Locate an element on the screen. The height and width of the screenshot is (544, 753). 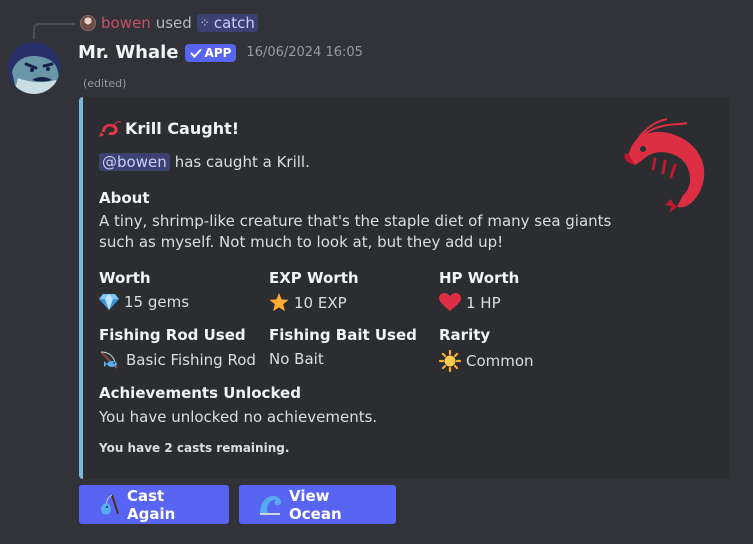
description-text: has caught a Krill. is located at coordinates (242, 162).